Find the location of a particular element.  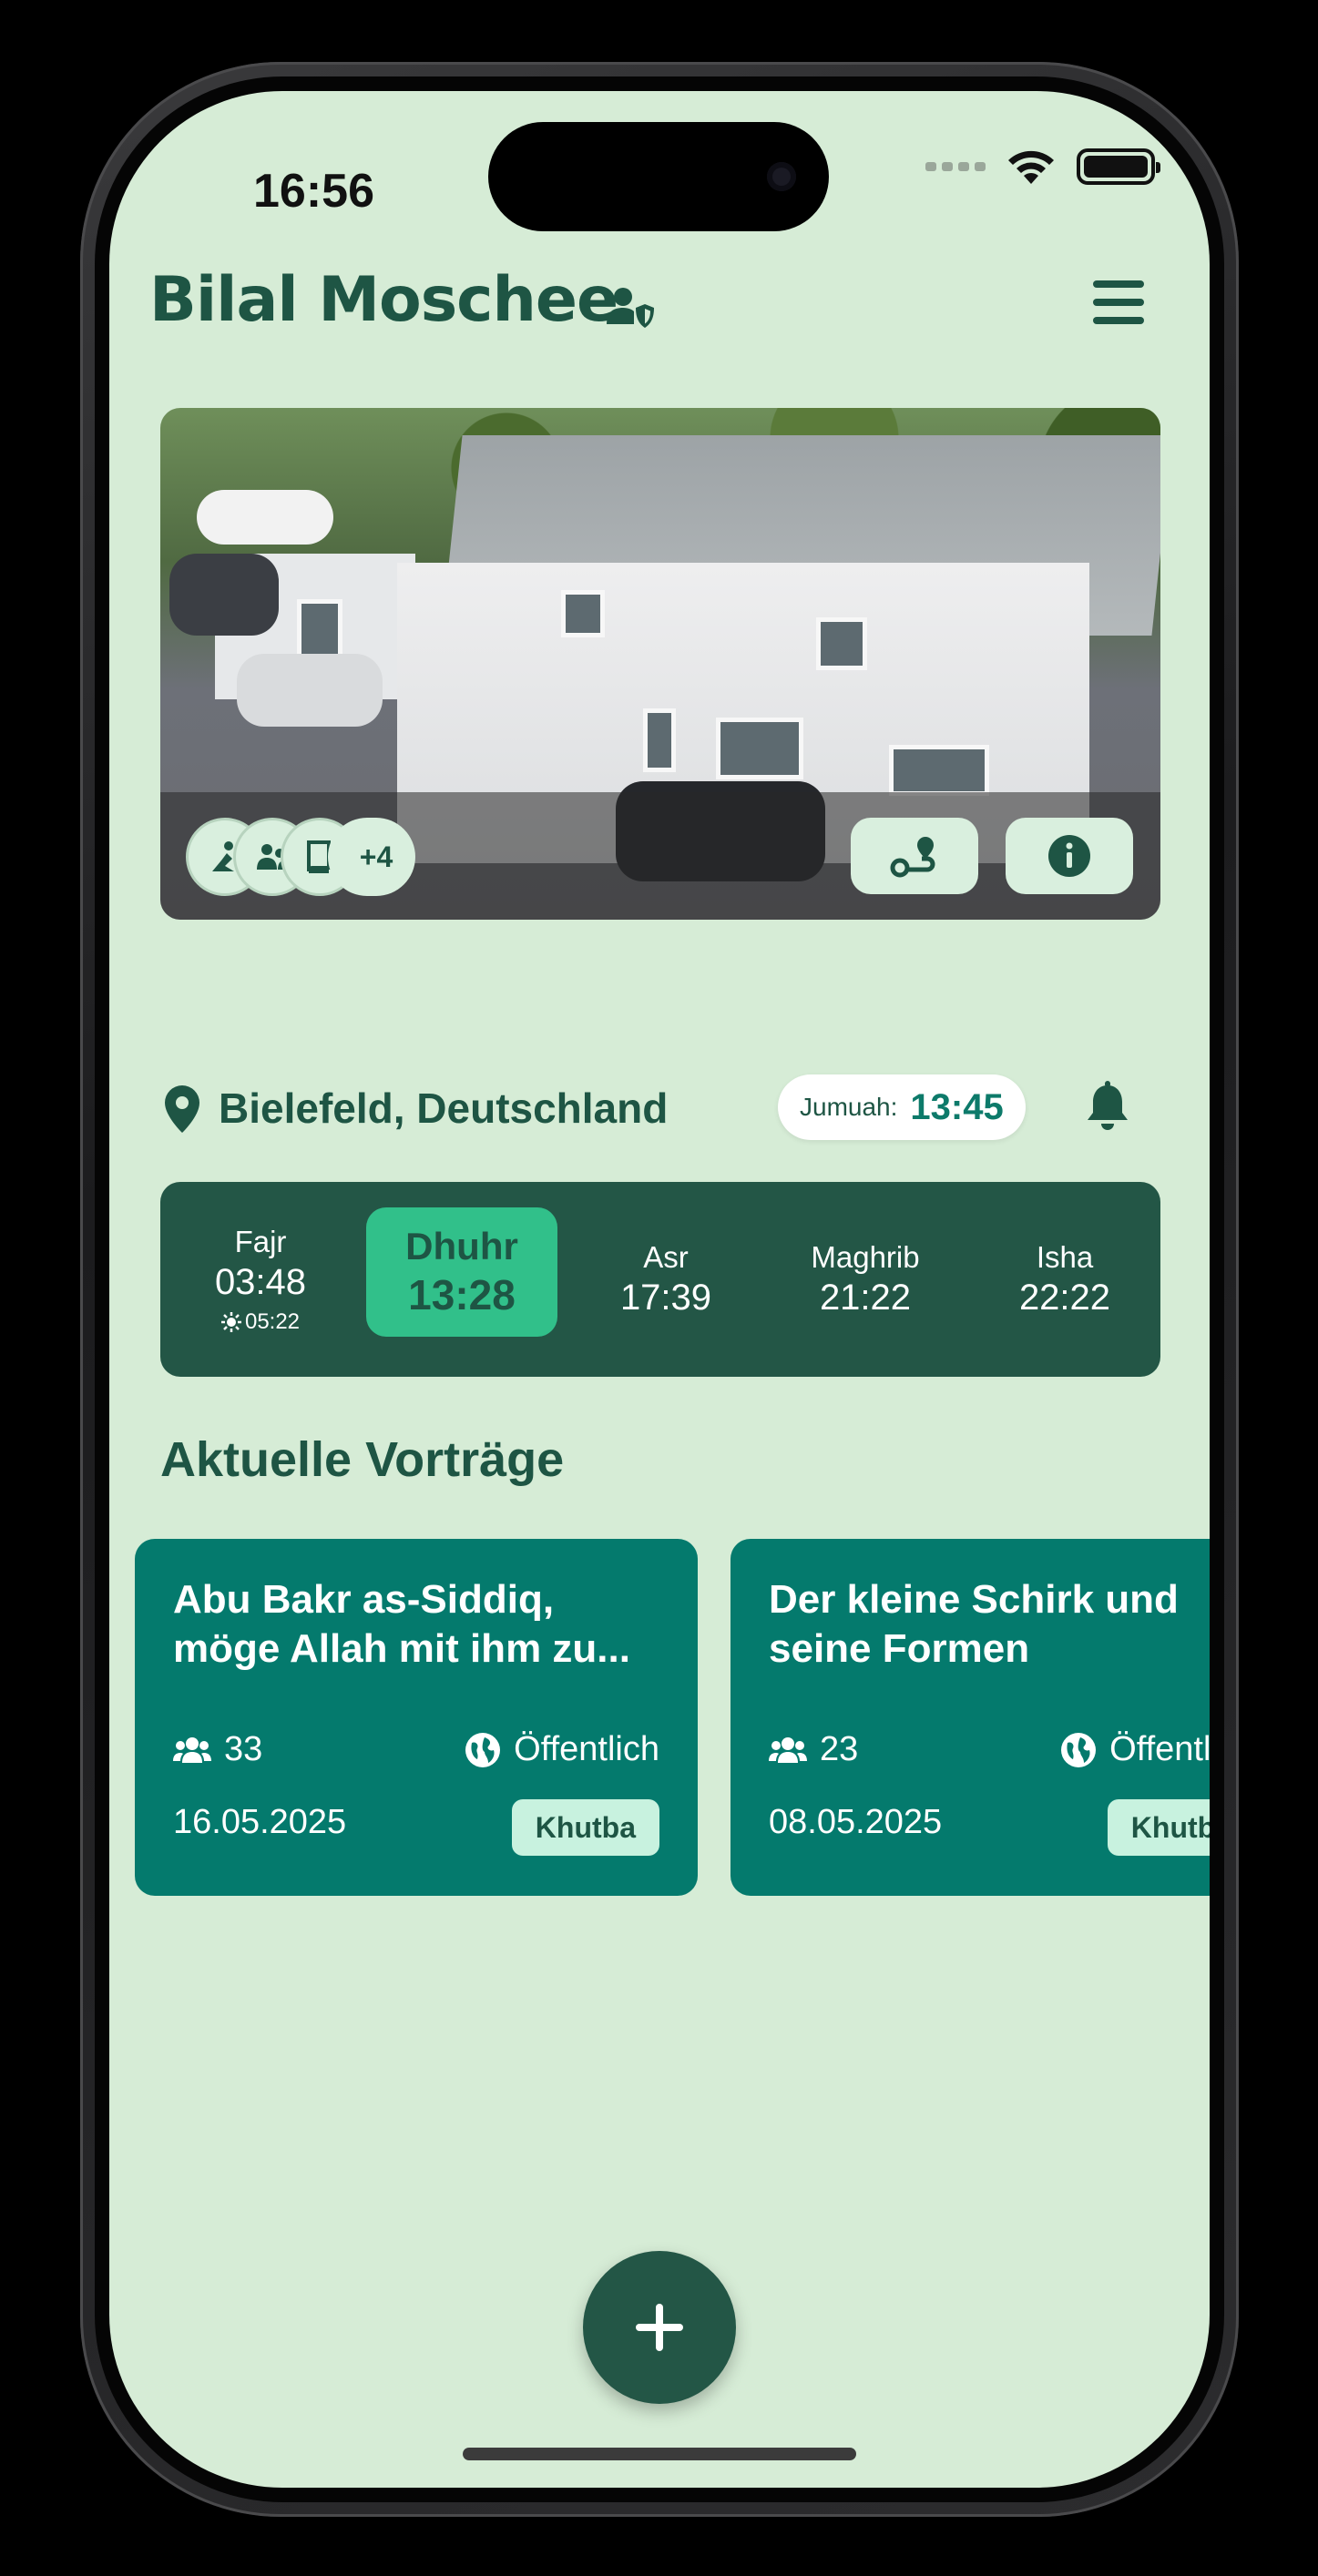

user-shield-icon is located at coordinates (630, 306).